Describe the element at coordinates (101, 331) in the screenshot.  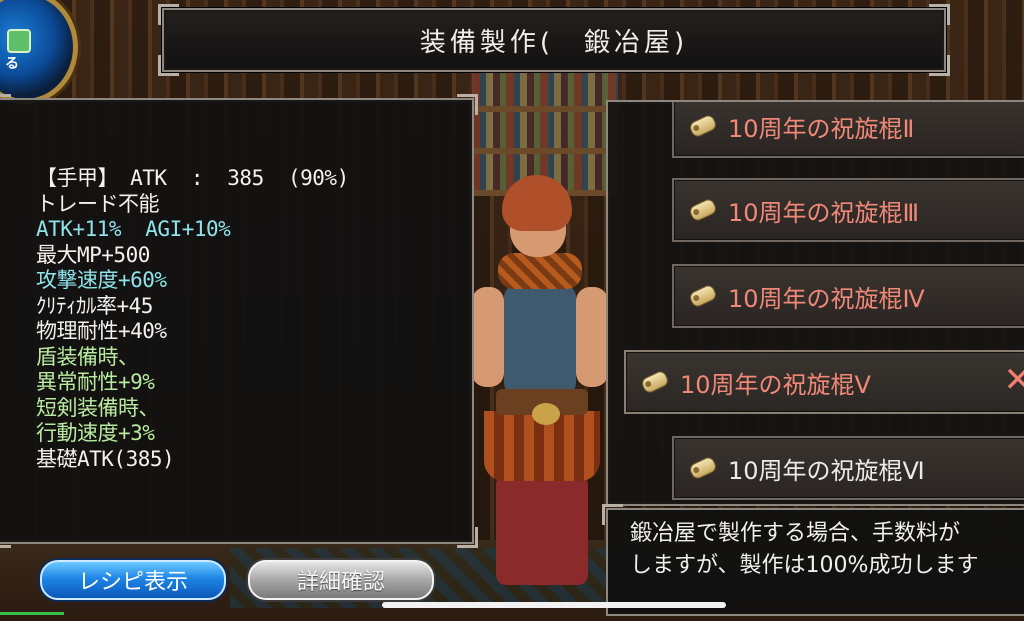
I see `stat-line: 物理耐性+40%` at that location.